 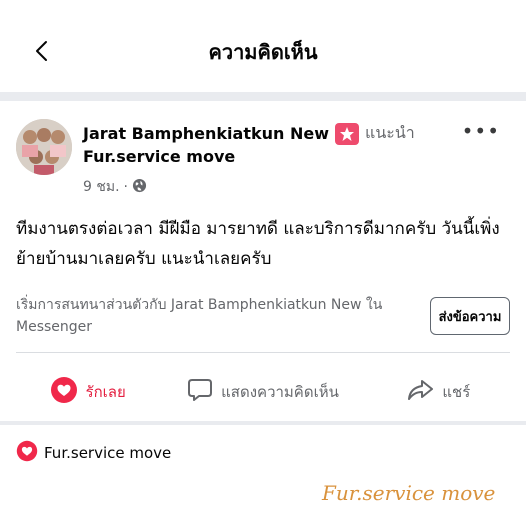 I want to click on recommend-label: แนะนำ, so click(x=390, y=132).